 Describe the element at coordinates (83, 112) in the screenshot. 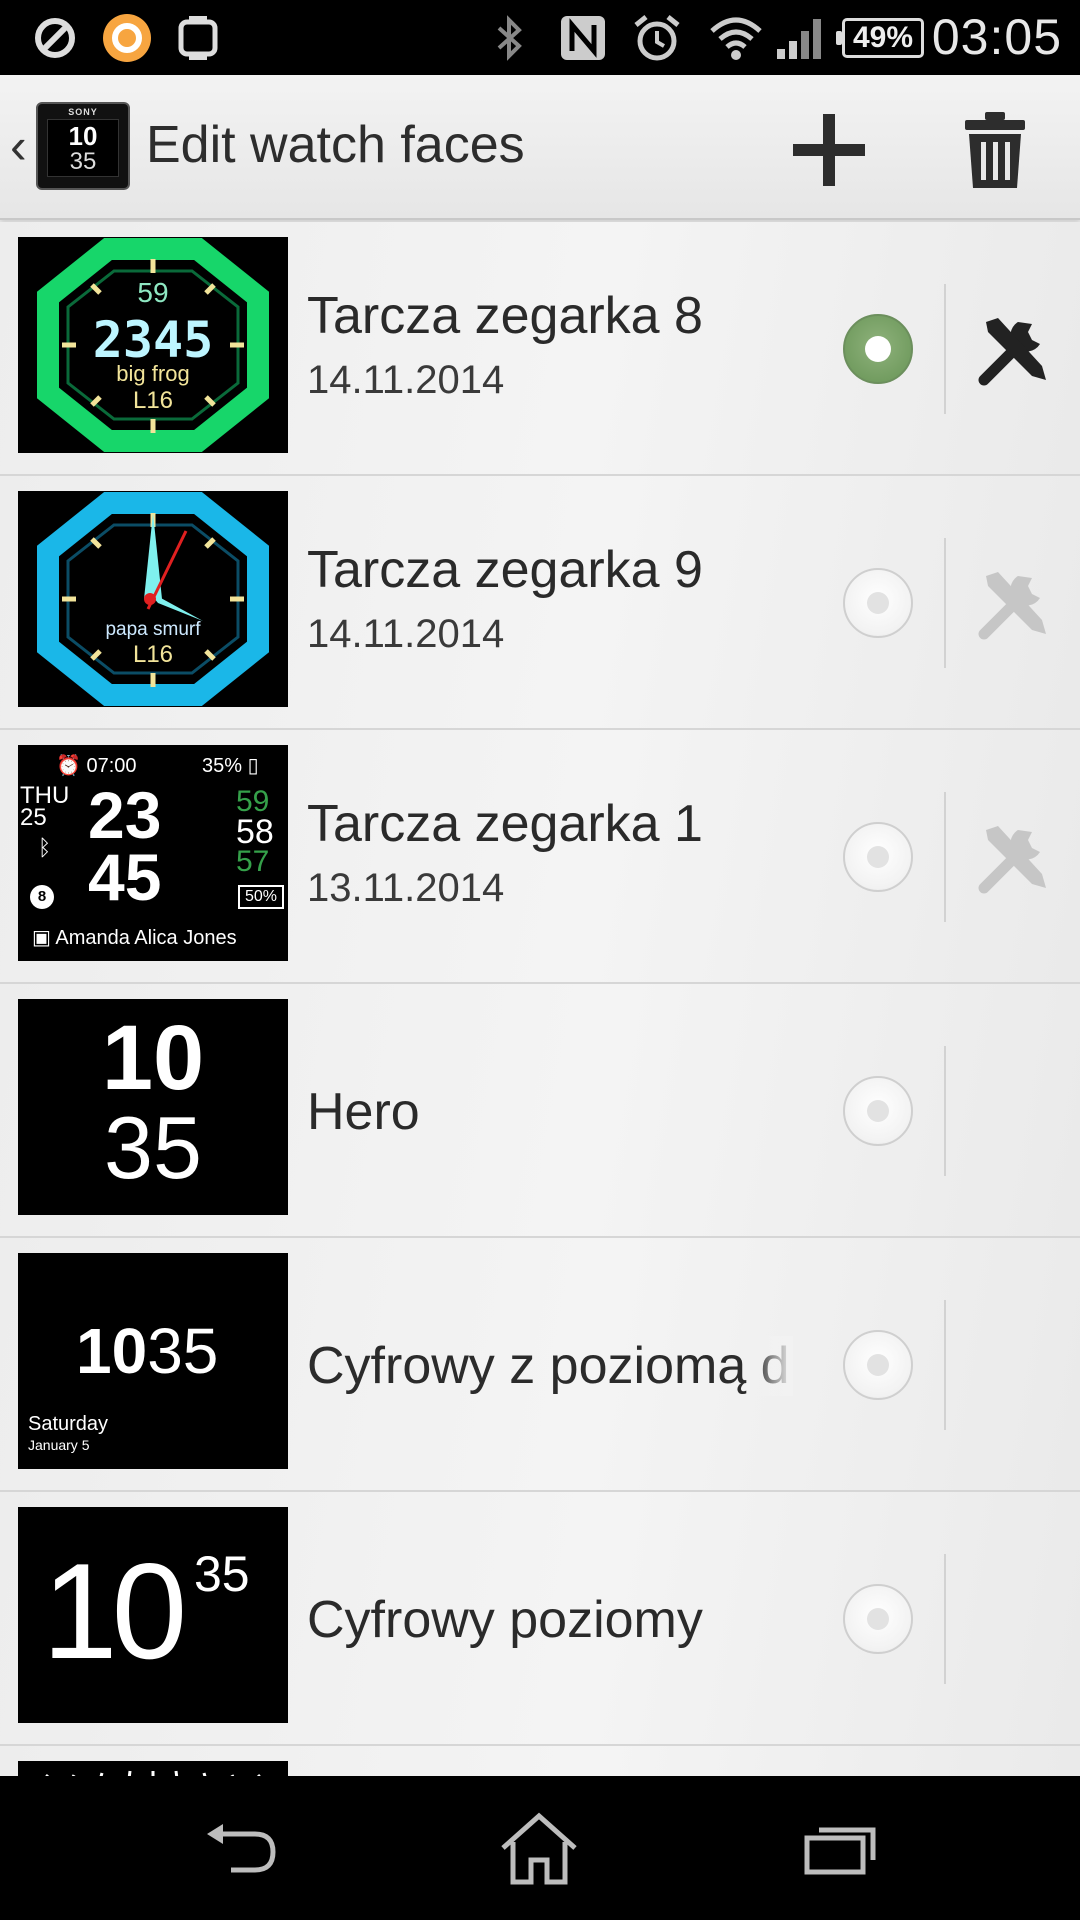

I see `app-icon-brand: SONY` at that location.